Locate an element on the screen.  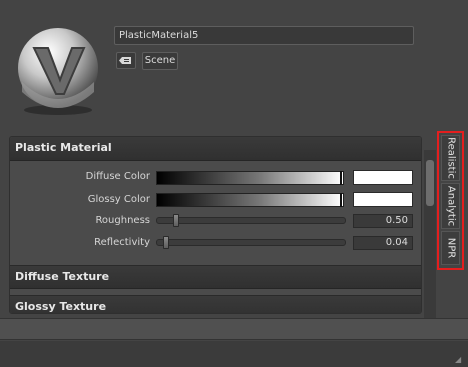
tab-npr-label: NPR is located at coordinates (450, 248).